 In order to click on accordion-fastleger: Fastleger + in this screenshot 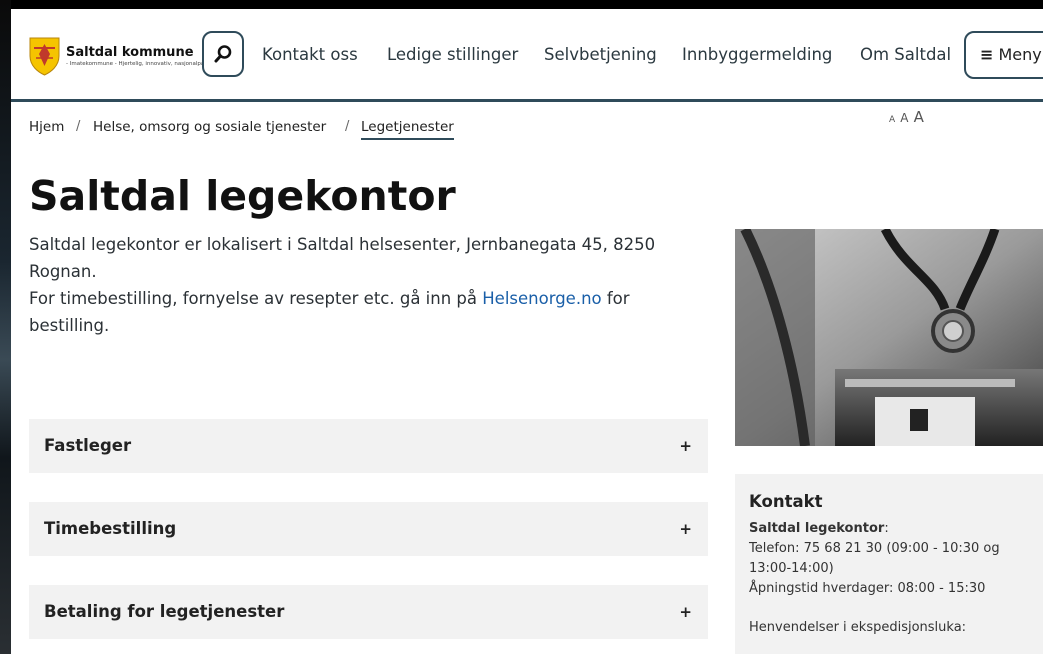, I will do `click(368, 446)`.